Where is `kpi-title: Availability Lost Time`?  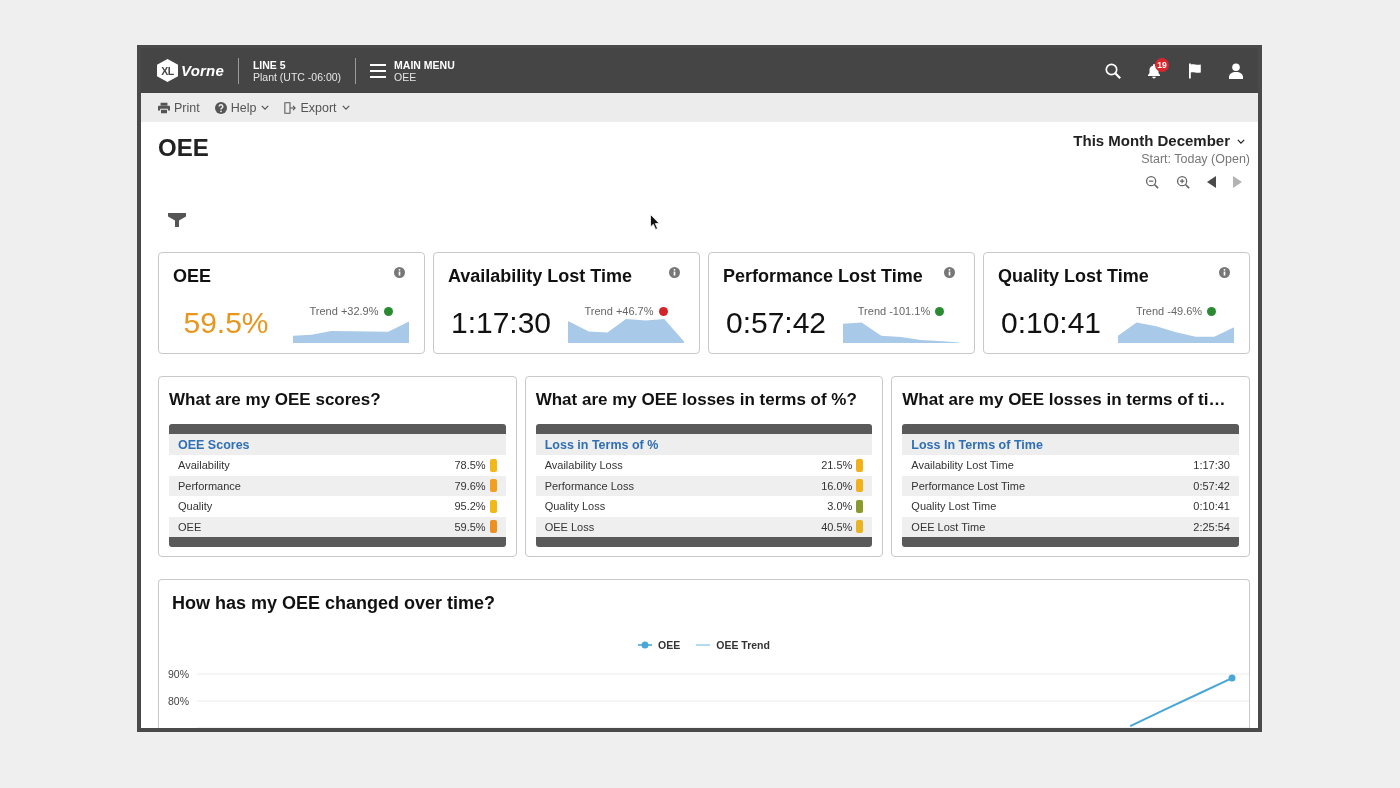 kpi-title: Availability Lost Time is located at coordinates (540, 276).